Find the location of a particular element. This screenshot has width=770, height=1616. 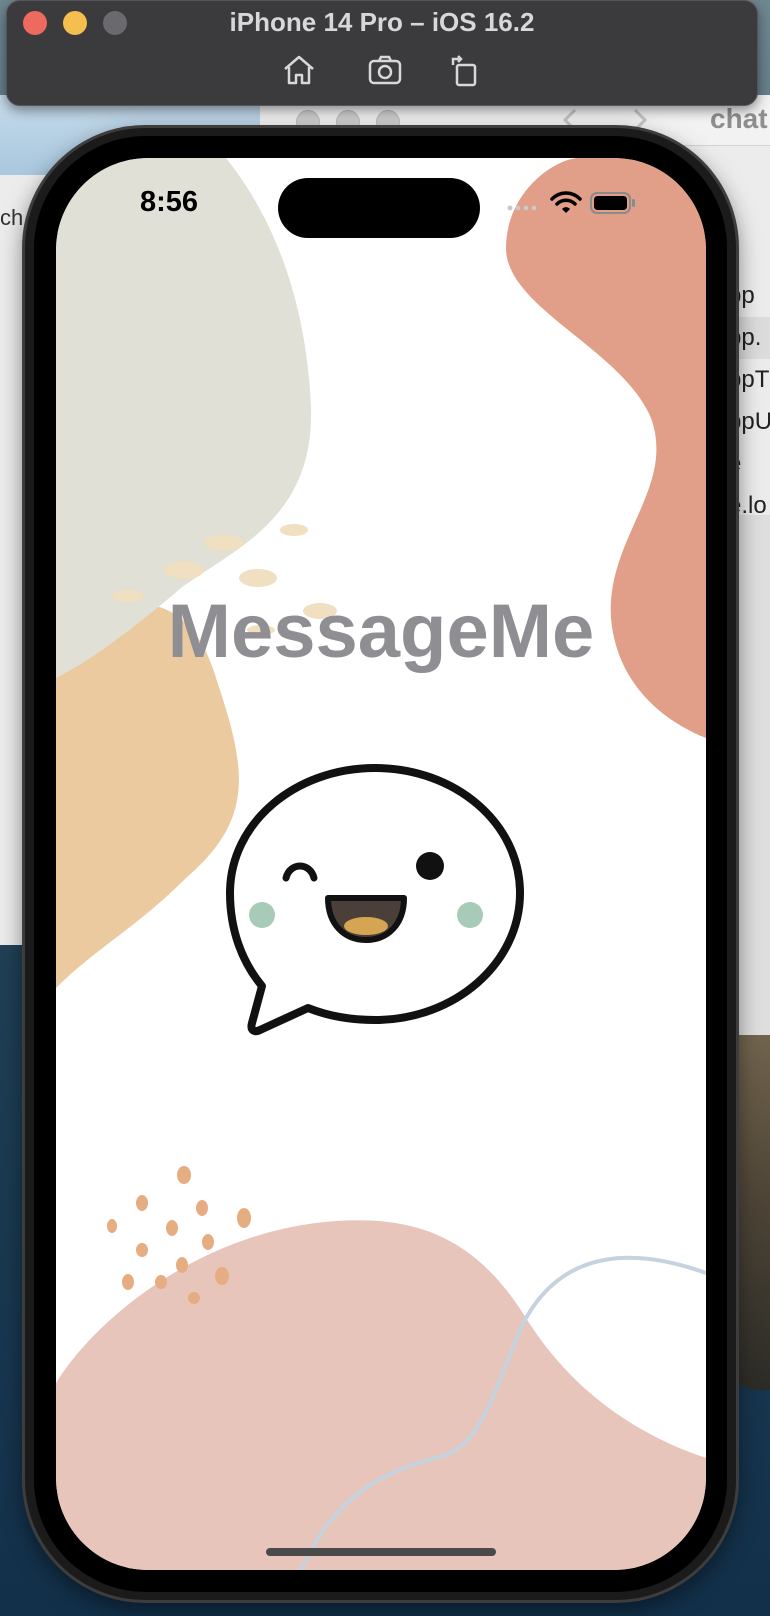

xcode-tab-title: chat is located at coordinates (739, 119).